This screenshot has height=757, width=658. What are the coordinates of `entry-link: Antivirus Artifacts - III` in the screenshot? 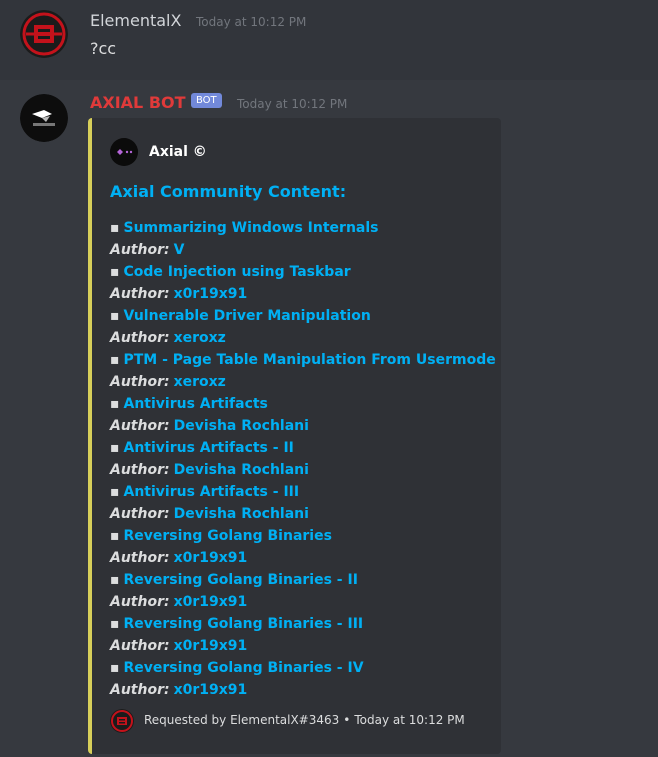 It's located at (212, 492).